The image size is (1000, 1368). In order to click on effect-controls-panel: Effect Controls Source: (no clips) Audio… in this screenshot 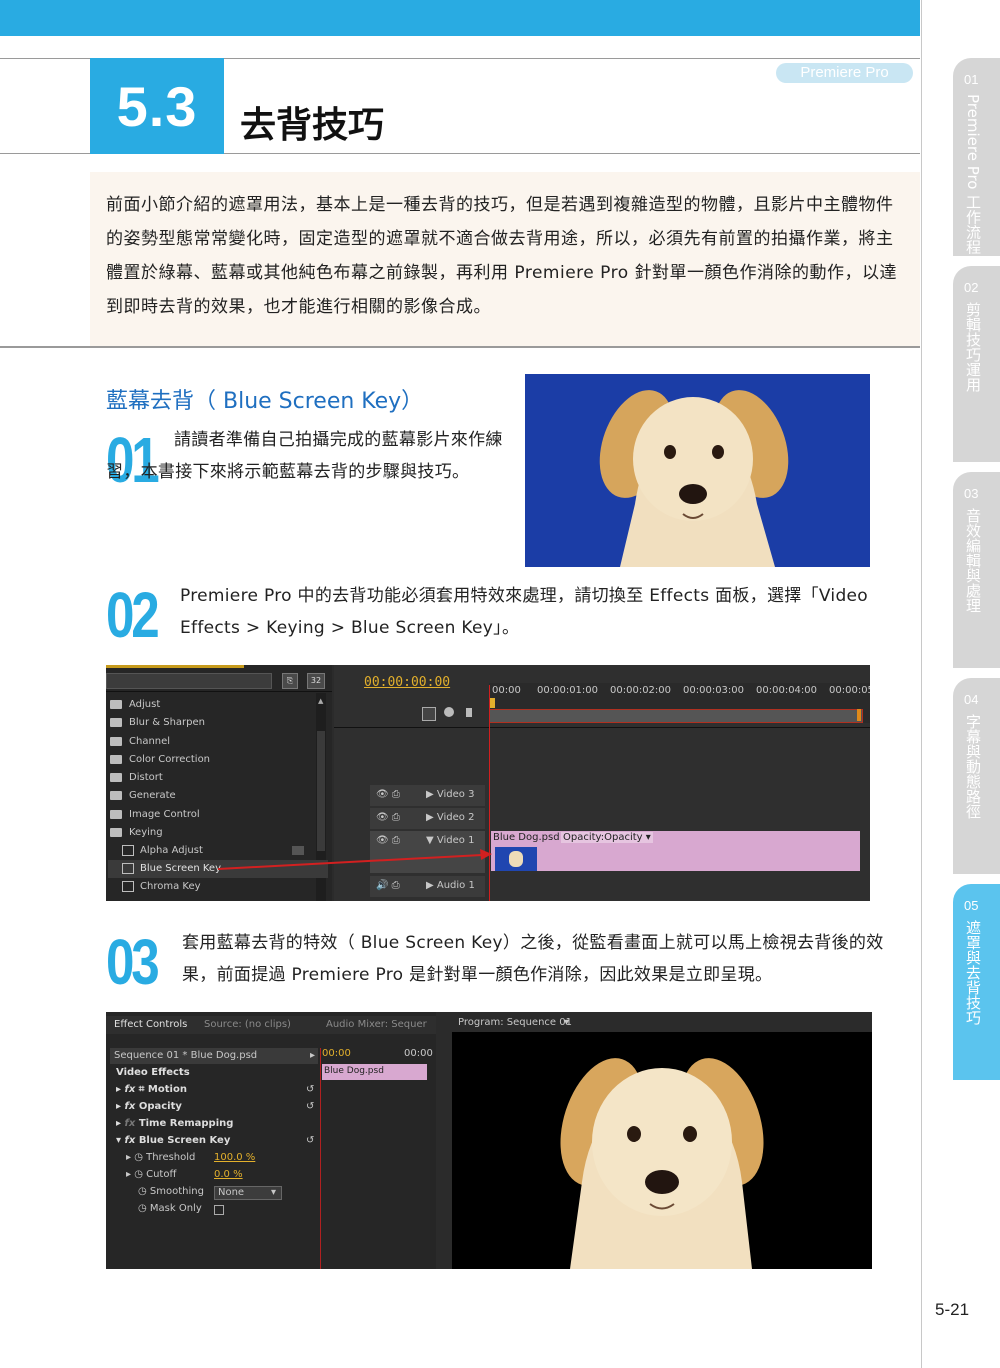, I will do `click(271, 1140)`.